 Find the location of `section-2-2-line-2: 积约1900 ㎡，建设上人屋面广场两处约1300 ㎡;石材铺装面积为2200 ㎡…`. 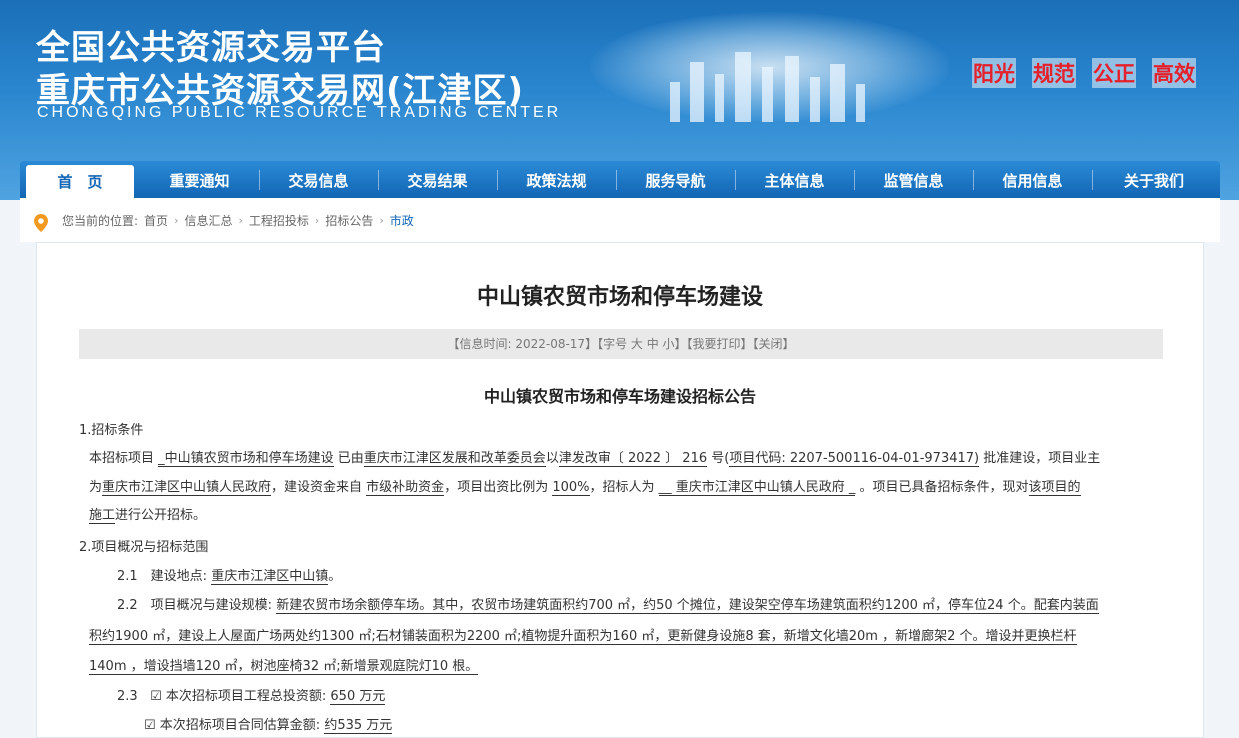

section-2-2-line-2: 积约1900 ㎡，建设上人屋面广场两处约1300 ㎡;石材铺装面积为2200 ㎡… is located at coordinates (583, 637).